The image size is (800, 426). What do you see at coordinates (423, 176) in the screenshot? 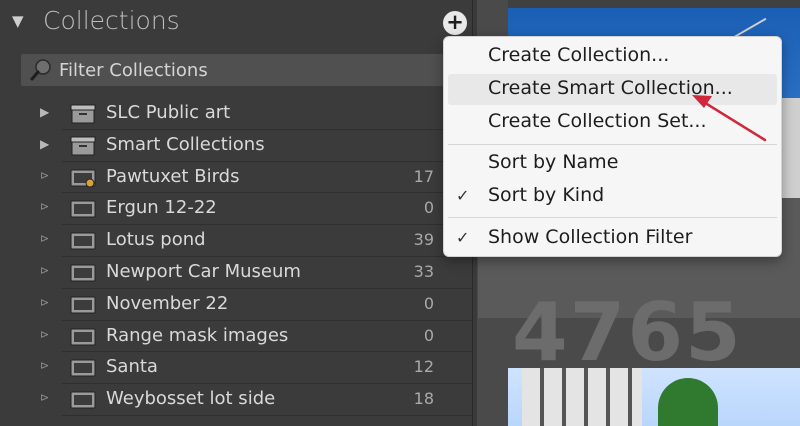
I see `collection-count: 17` at bounding box center [423, 176].